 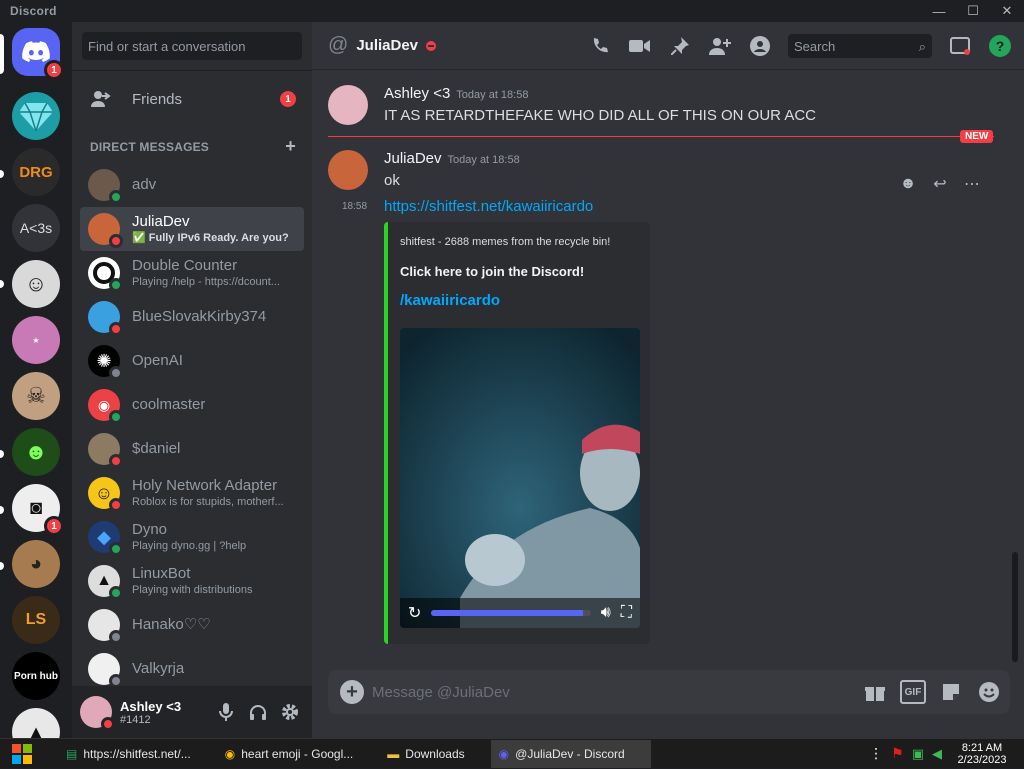 What do you see at coordinates (36, 172) in the screenshot?
I see `server-icon-drg: DRG` at bounding box center [36, 172].